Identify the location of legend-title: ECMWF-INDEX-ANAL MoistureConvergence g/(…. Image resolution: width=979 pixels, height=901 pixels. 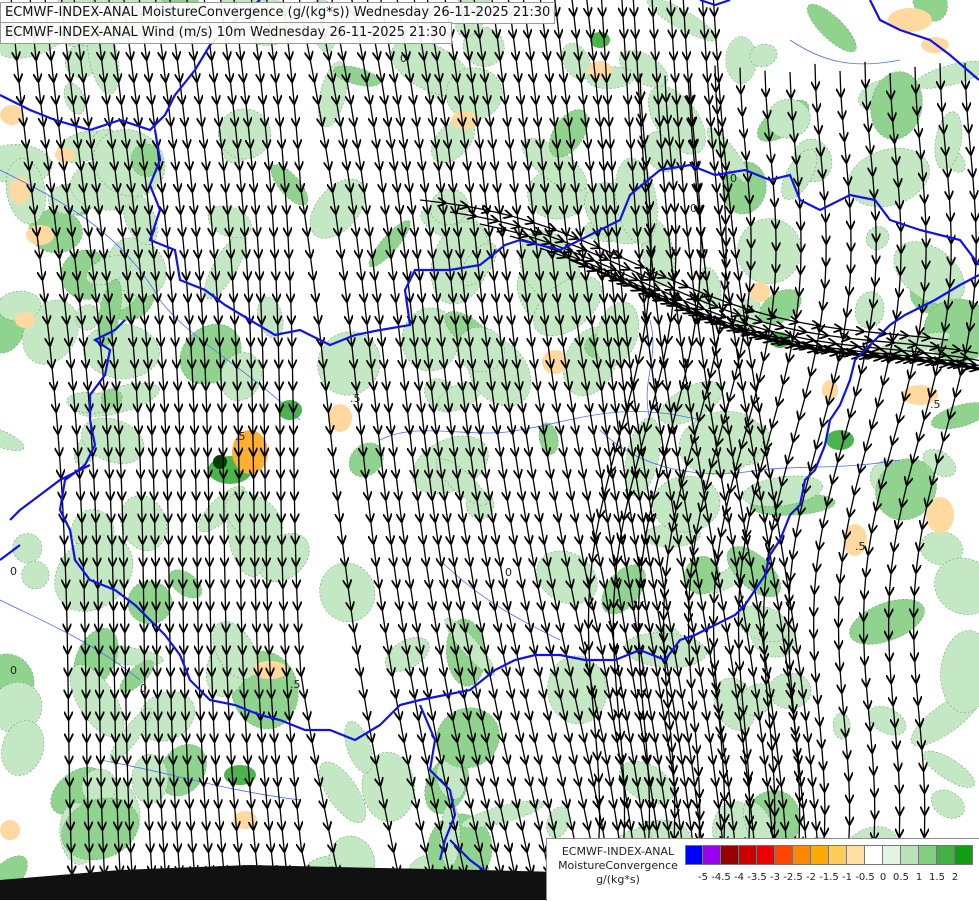
(618, 866).